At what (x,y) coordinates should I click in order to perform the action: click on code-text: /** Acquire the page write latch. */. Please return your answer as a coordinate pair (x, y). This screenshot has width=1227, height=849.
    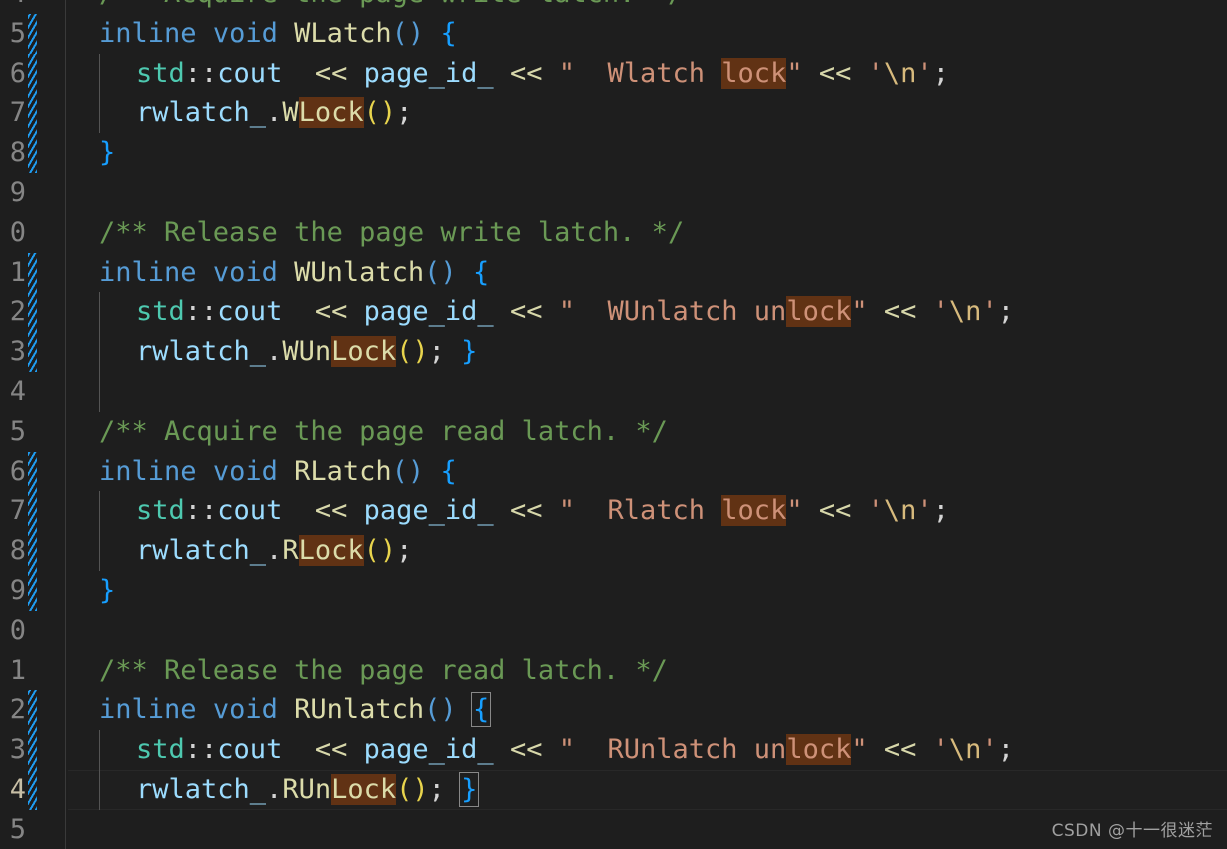
    Looking at the image, I should click on (391, 7).